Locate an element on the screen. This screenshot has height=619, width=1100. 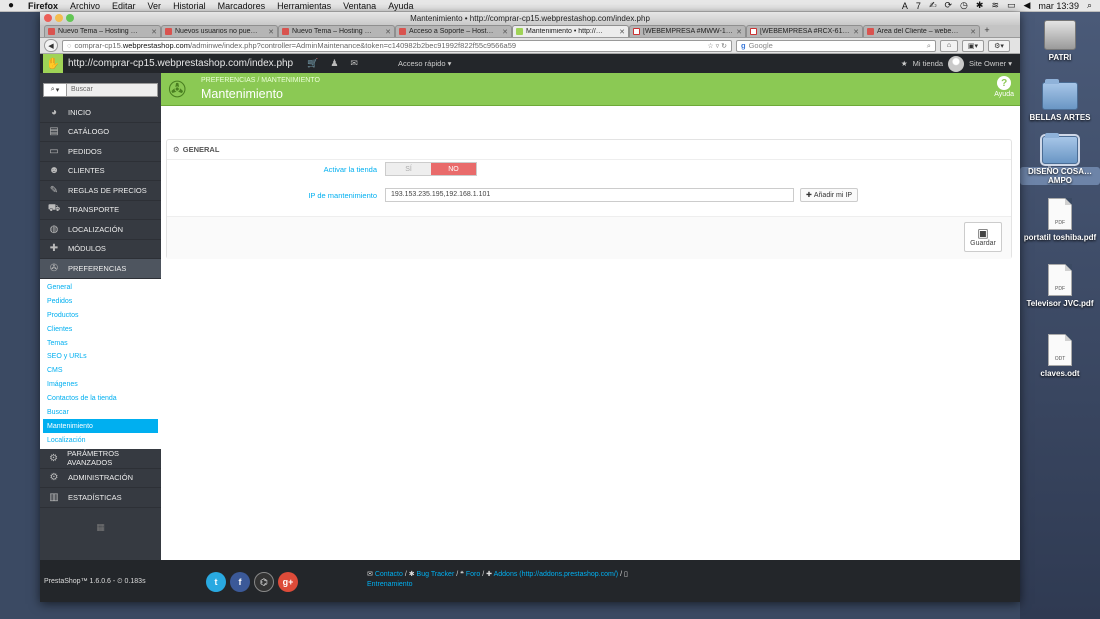
github-icon: ⌬ is located at coordinates (264, 582).